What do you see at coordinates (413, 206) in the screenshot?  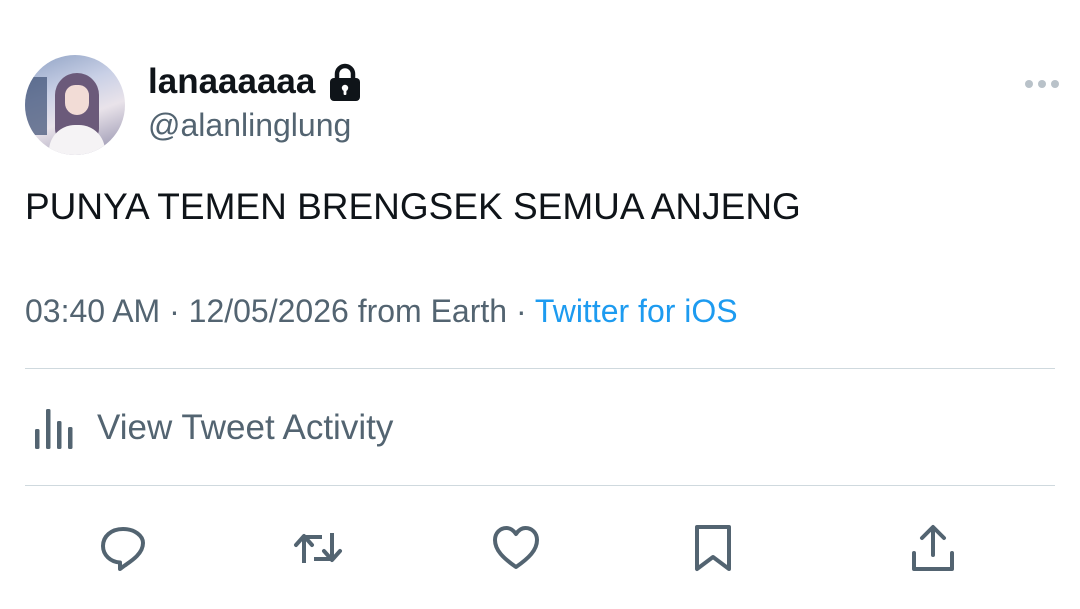 I see `tweet-text: PUNYA TEMEN BRENGSEK SEMUA ANJENG` at bounding box center [413, 206].